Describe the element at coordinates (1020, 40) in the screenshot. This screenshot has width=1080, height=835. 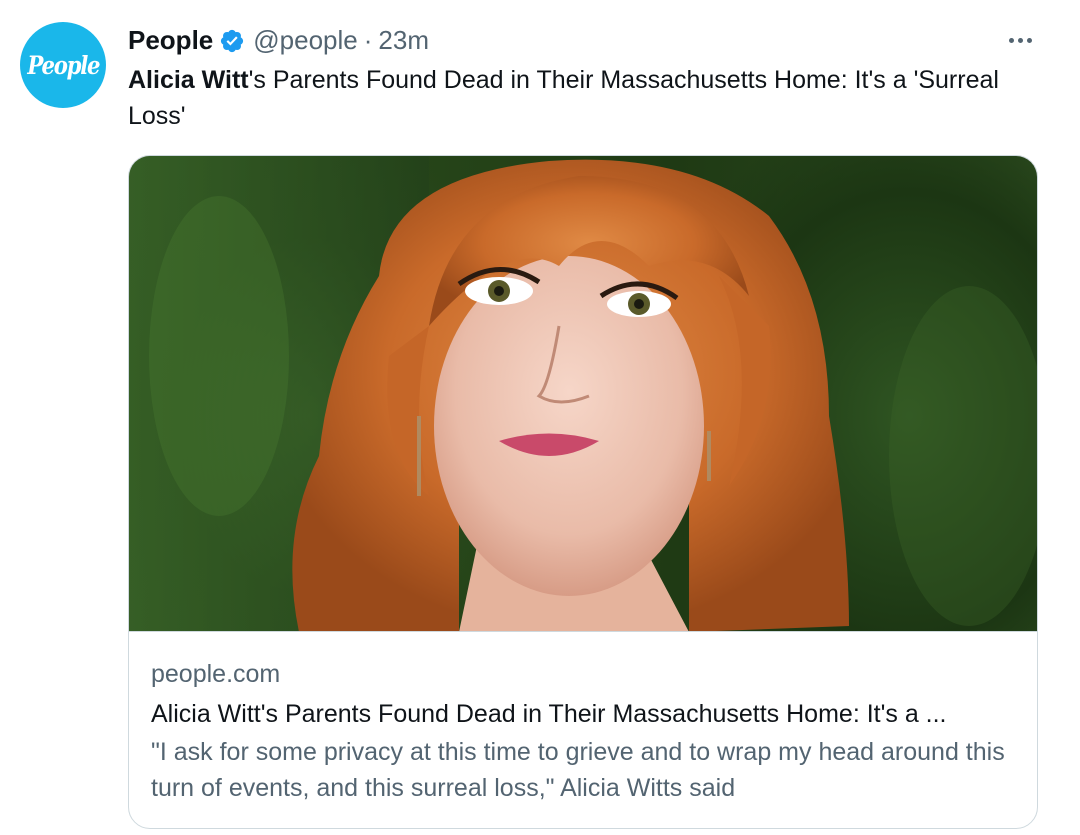
I see `more-options-icon` at that location.